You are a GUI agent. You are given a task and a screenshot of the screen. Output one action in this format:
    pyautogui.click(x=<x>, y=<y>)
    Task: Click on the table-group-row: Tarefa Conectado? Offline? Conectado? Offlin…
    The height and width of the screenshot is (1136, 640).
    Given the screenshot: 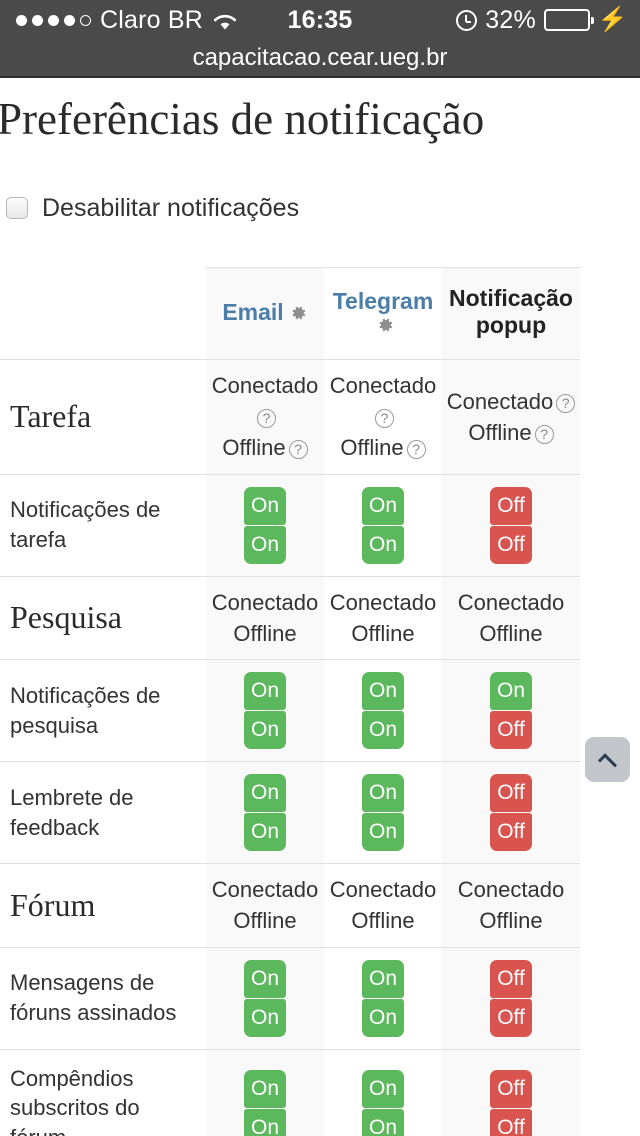 What is the action you would take?
    pyautogui.click(x=290, y=416)
    